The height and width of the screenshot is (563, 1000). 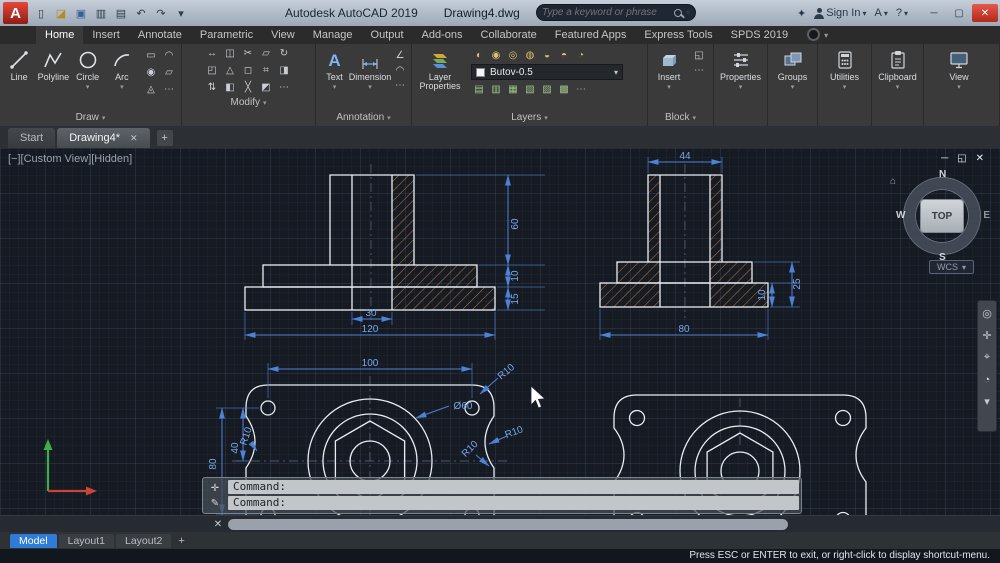 What do you see at coordinates (564, 89) in the screenshot?
I see `tool-icon: ▩` at bounding box center [564, 89].